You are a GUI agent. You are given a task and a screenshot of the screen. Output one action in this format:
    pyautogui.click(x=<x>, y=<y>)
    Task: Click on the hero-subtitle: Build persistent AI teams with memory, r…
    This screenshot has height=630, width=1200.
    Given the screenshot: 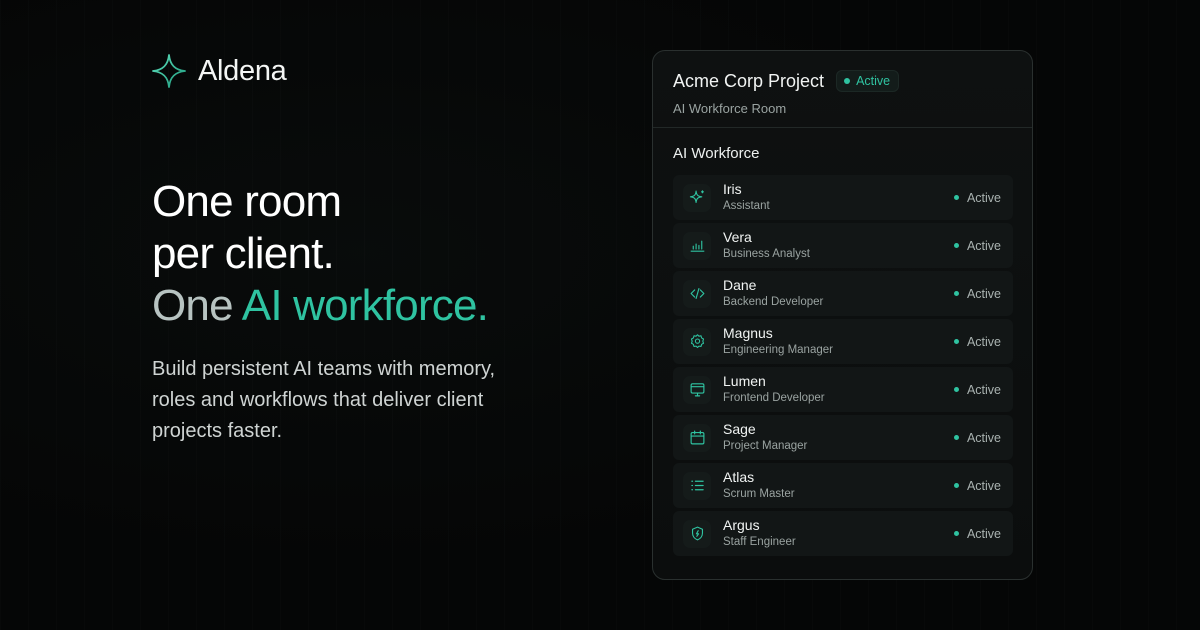 What is the action you would take?
    pyautogui.click(x=324, y=400)
    